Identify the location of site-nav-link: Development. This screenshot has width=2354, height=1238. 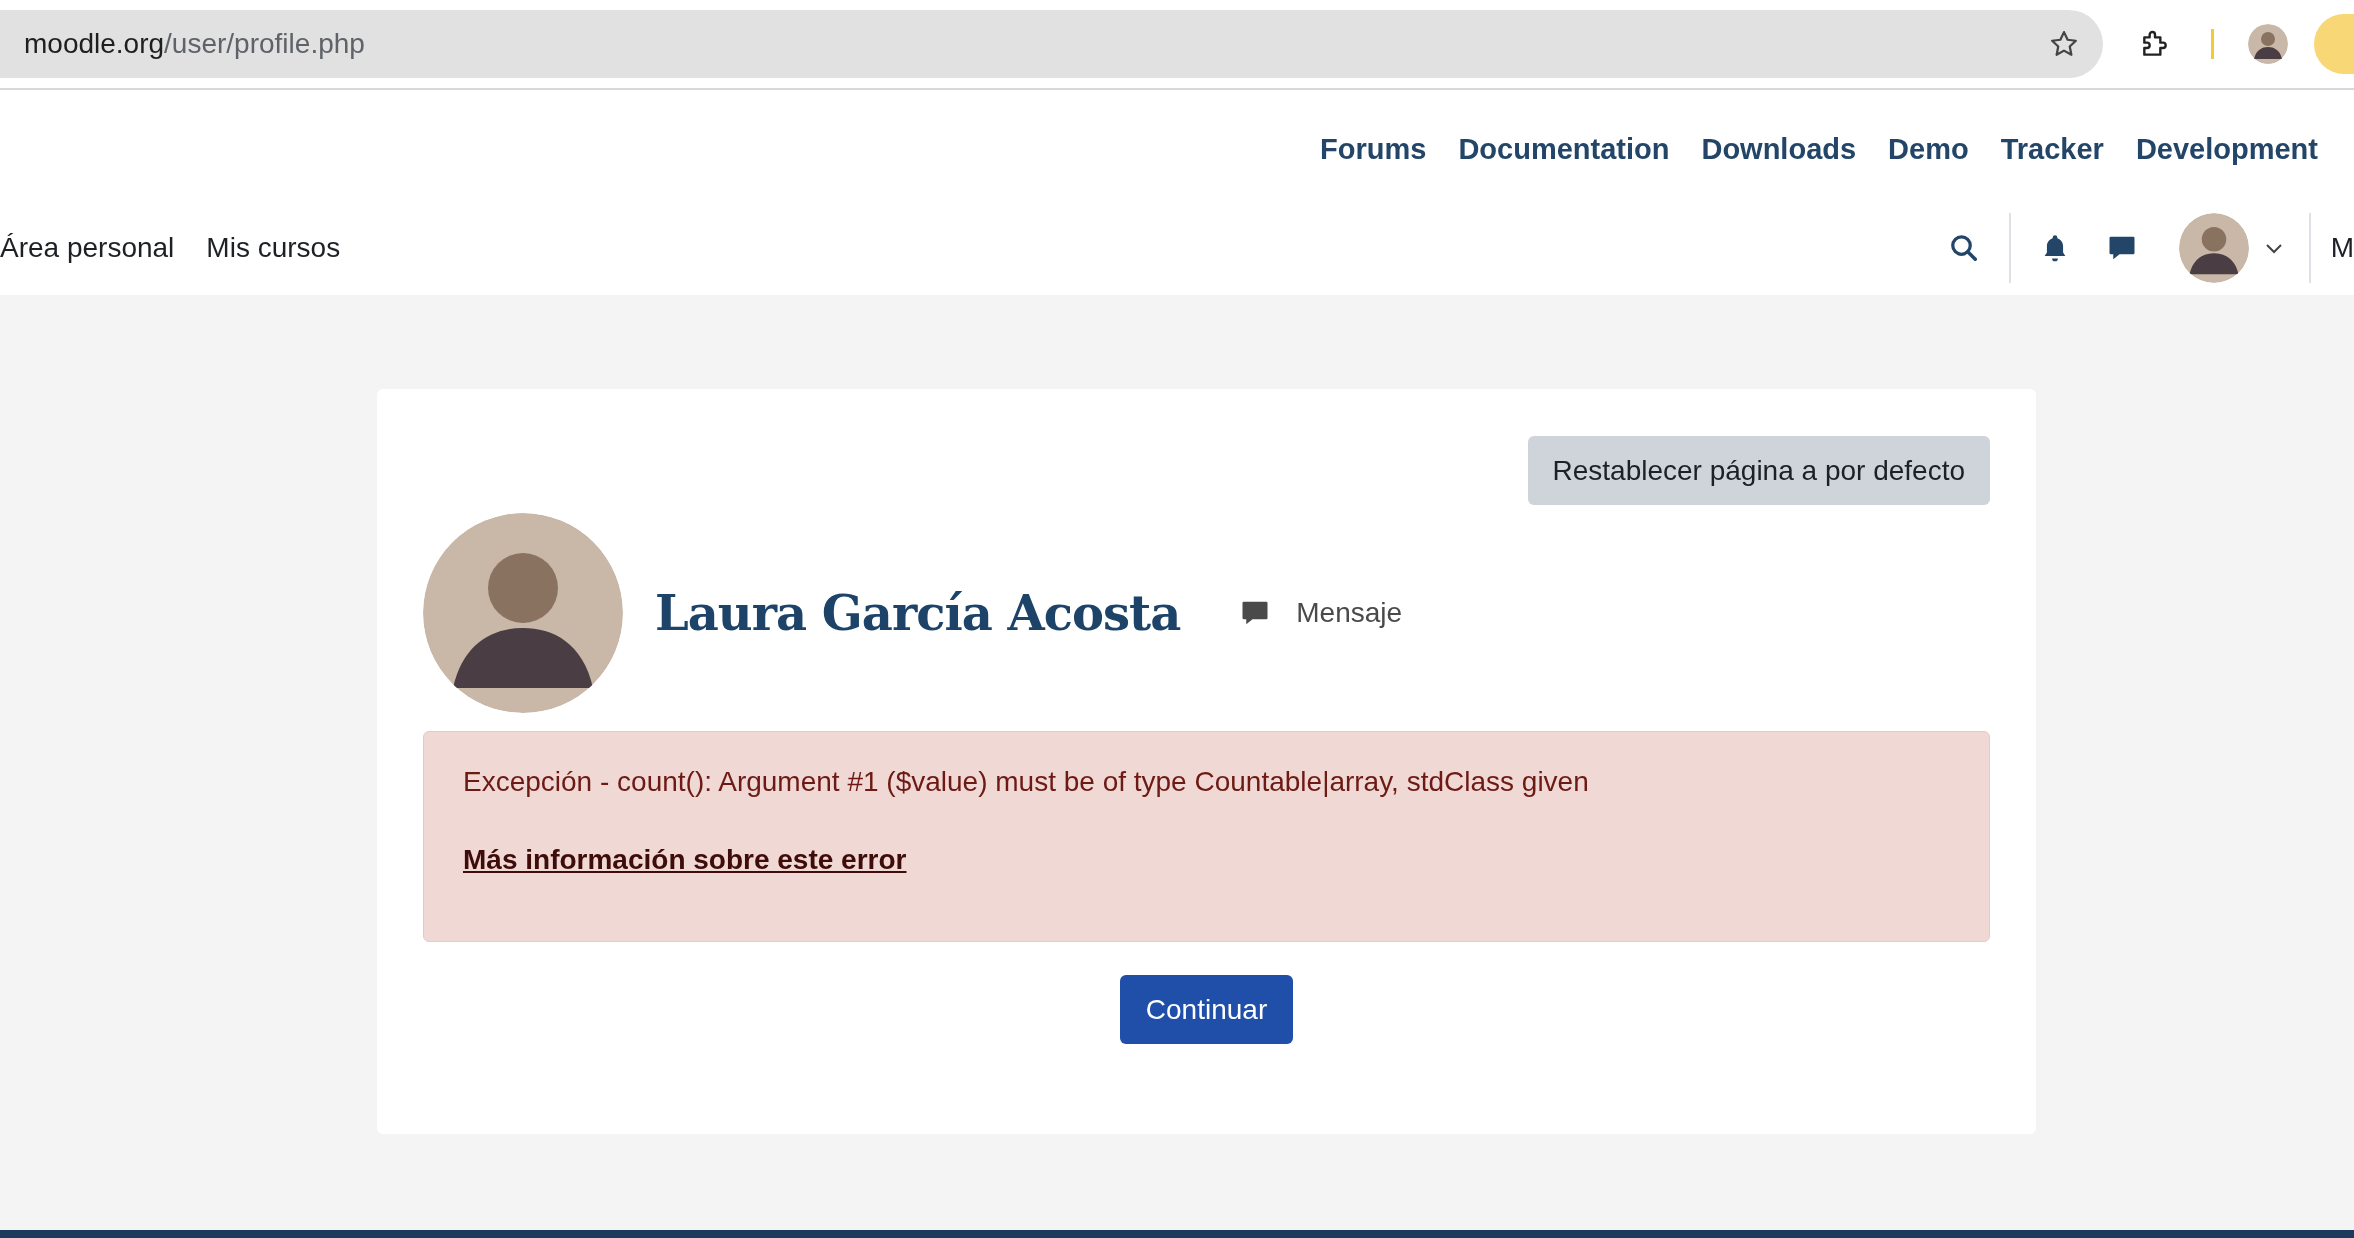
(2226, 149).